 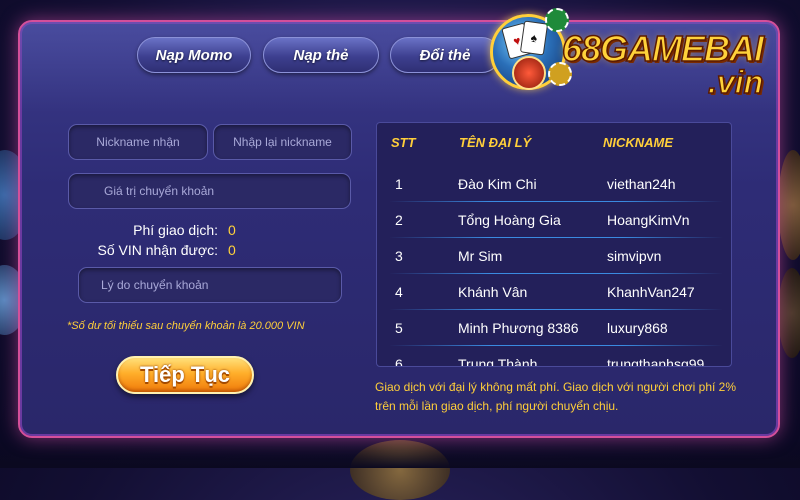 What do you see at coordinates (497, 184) in the screenshot?
I see `cell-name: Đào Kim Chi` at bounding box center [497, 184].